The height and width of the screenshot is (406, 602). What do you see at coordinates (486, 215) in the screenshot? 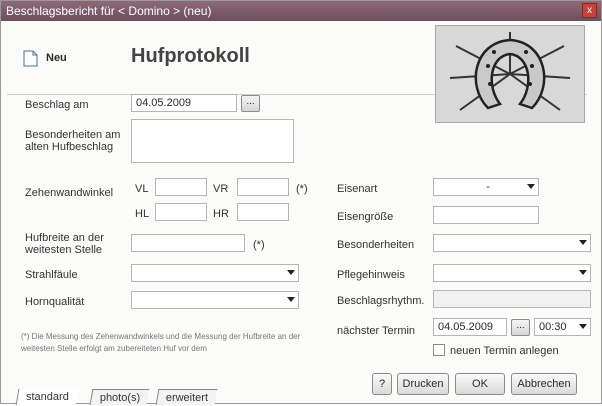
I see `eisengroesse-input` at bounding box center [486, 215].